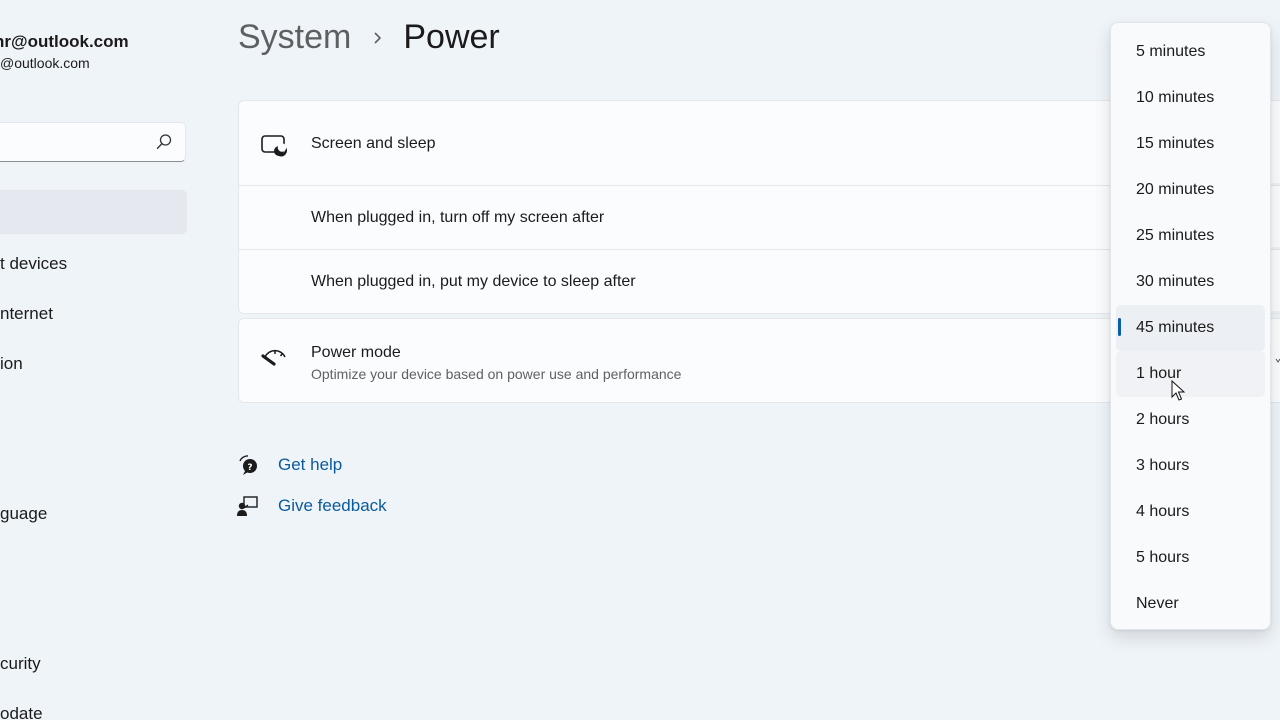  Describe the element at coordinates (373, 143) in the screenshot. I see `screen-sleep-title: Screen and sleep` at that location.